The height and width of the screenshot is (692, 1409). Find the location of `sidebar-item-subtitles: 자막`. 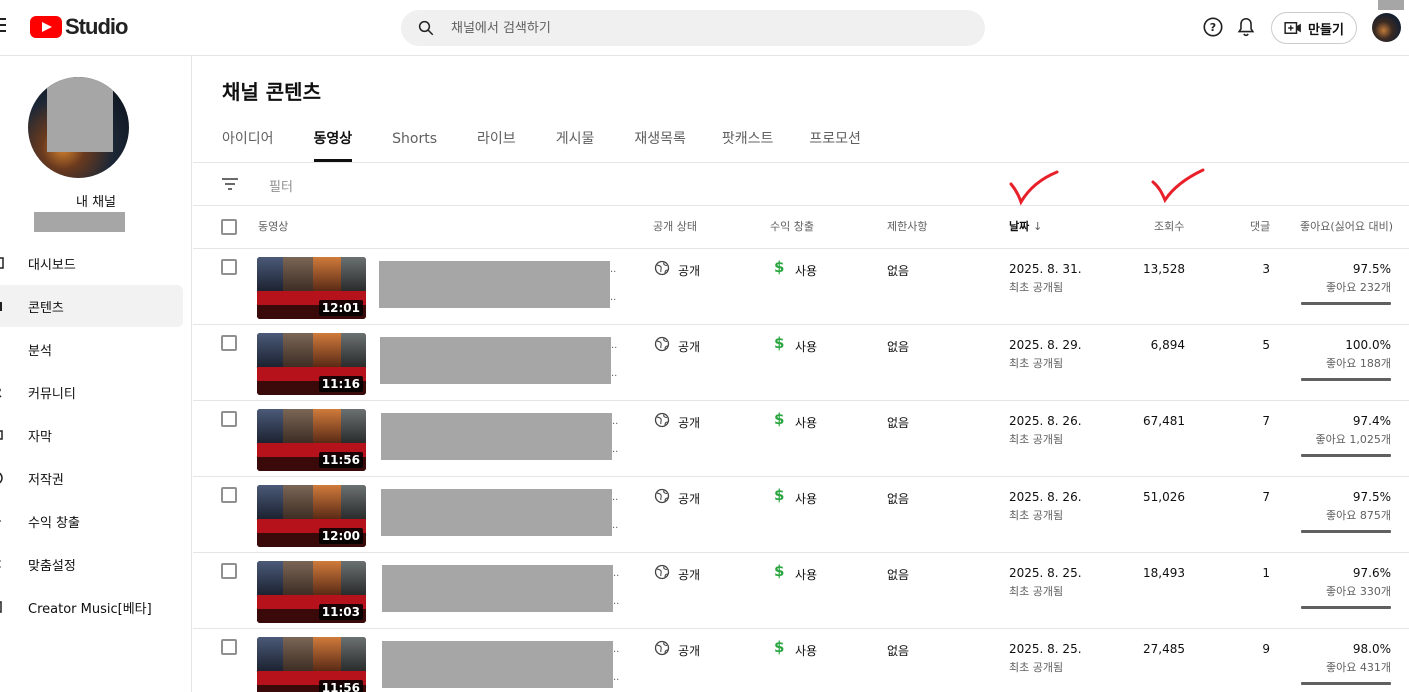

sidebar-item-subtitles: 자막 is located at coordinates (91, 435).